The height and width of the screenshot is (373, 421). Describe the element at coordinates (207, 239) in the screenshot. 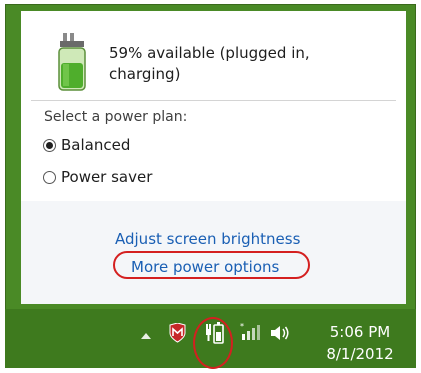

I see `adjust-brightness-link: Adjust screen brightness` at that location.